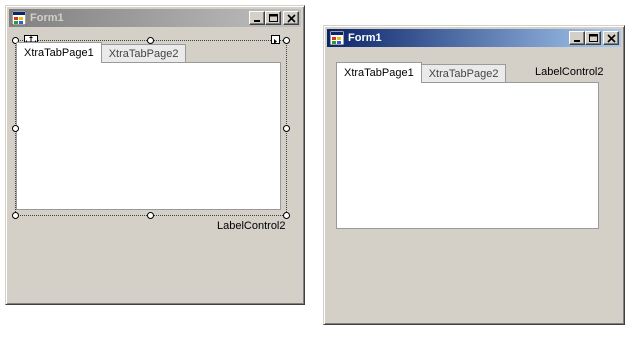 The image size is (642, 342). I want to click on resize-grip-left, so click(15, 128).